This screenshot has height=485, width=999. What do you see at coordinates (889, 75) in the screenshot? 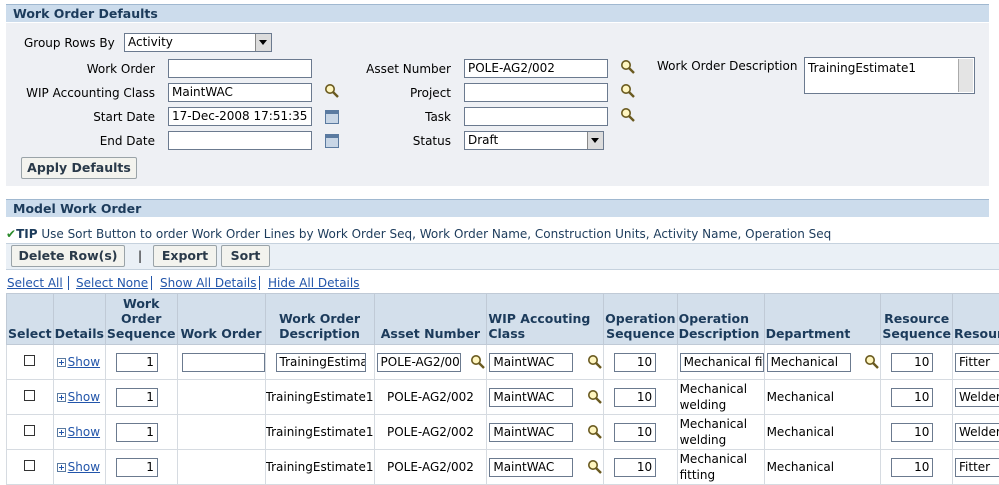
I see `work-order-description-textarea: TrainingEstimate1` at bounding box center [889, 75].